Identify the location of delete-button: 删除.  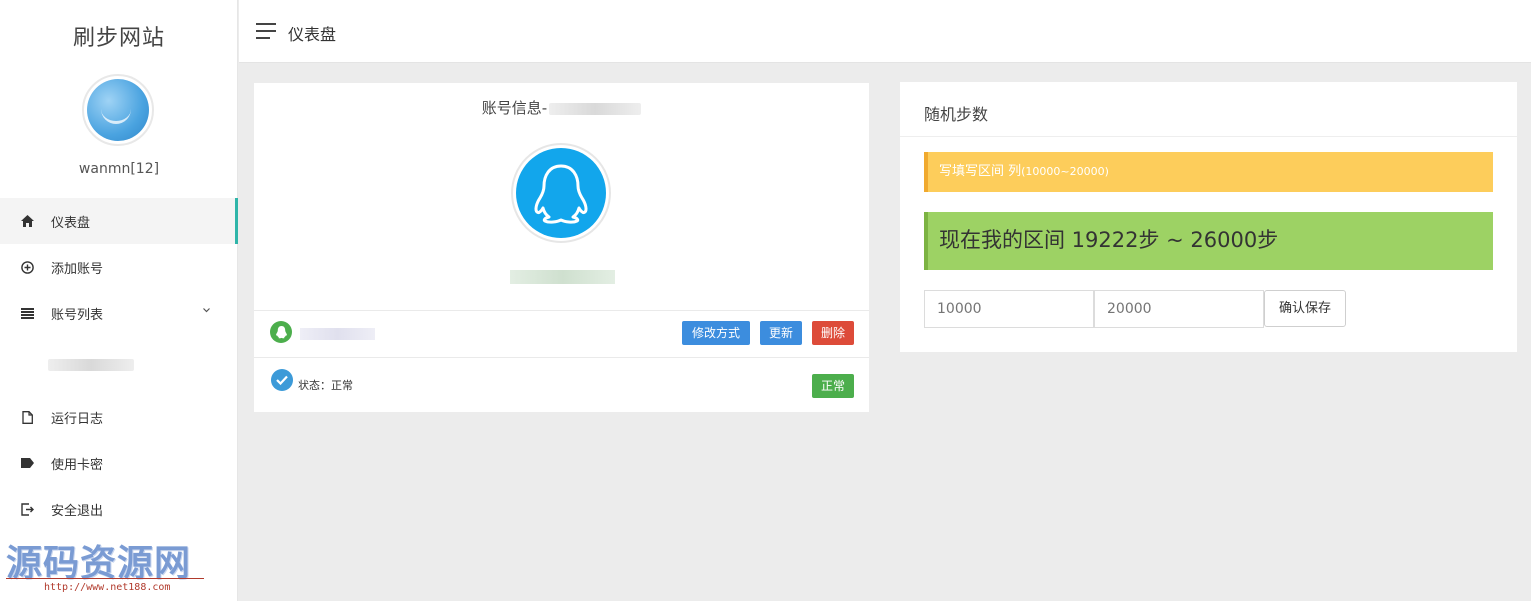
(833, 333).